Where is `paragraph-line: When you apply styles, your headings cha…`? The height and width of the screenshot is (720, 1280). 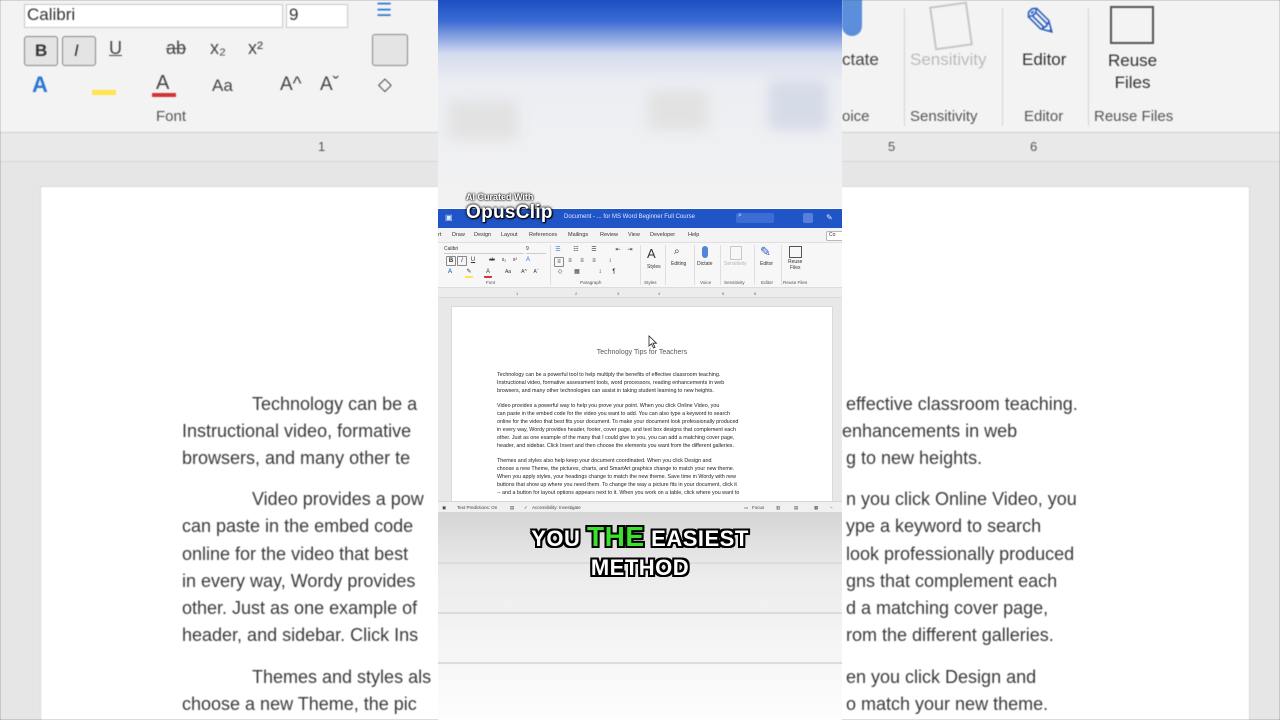 paragraph-line: When you apply styles, your headings cha… is located at coordinates (645, 477).